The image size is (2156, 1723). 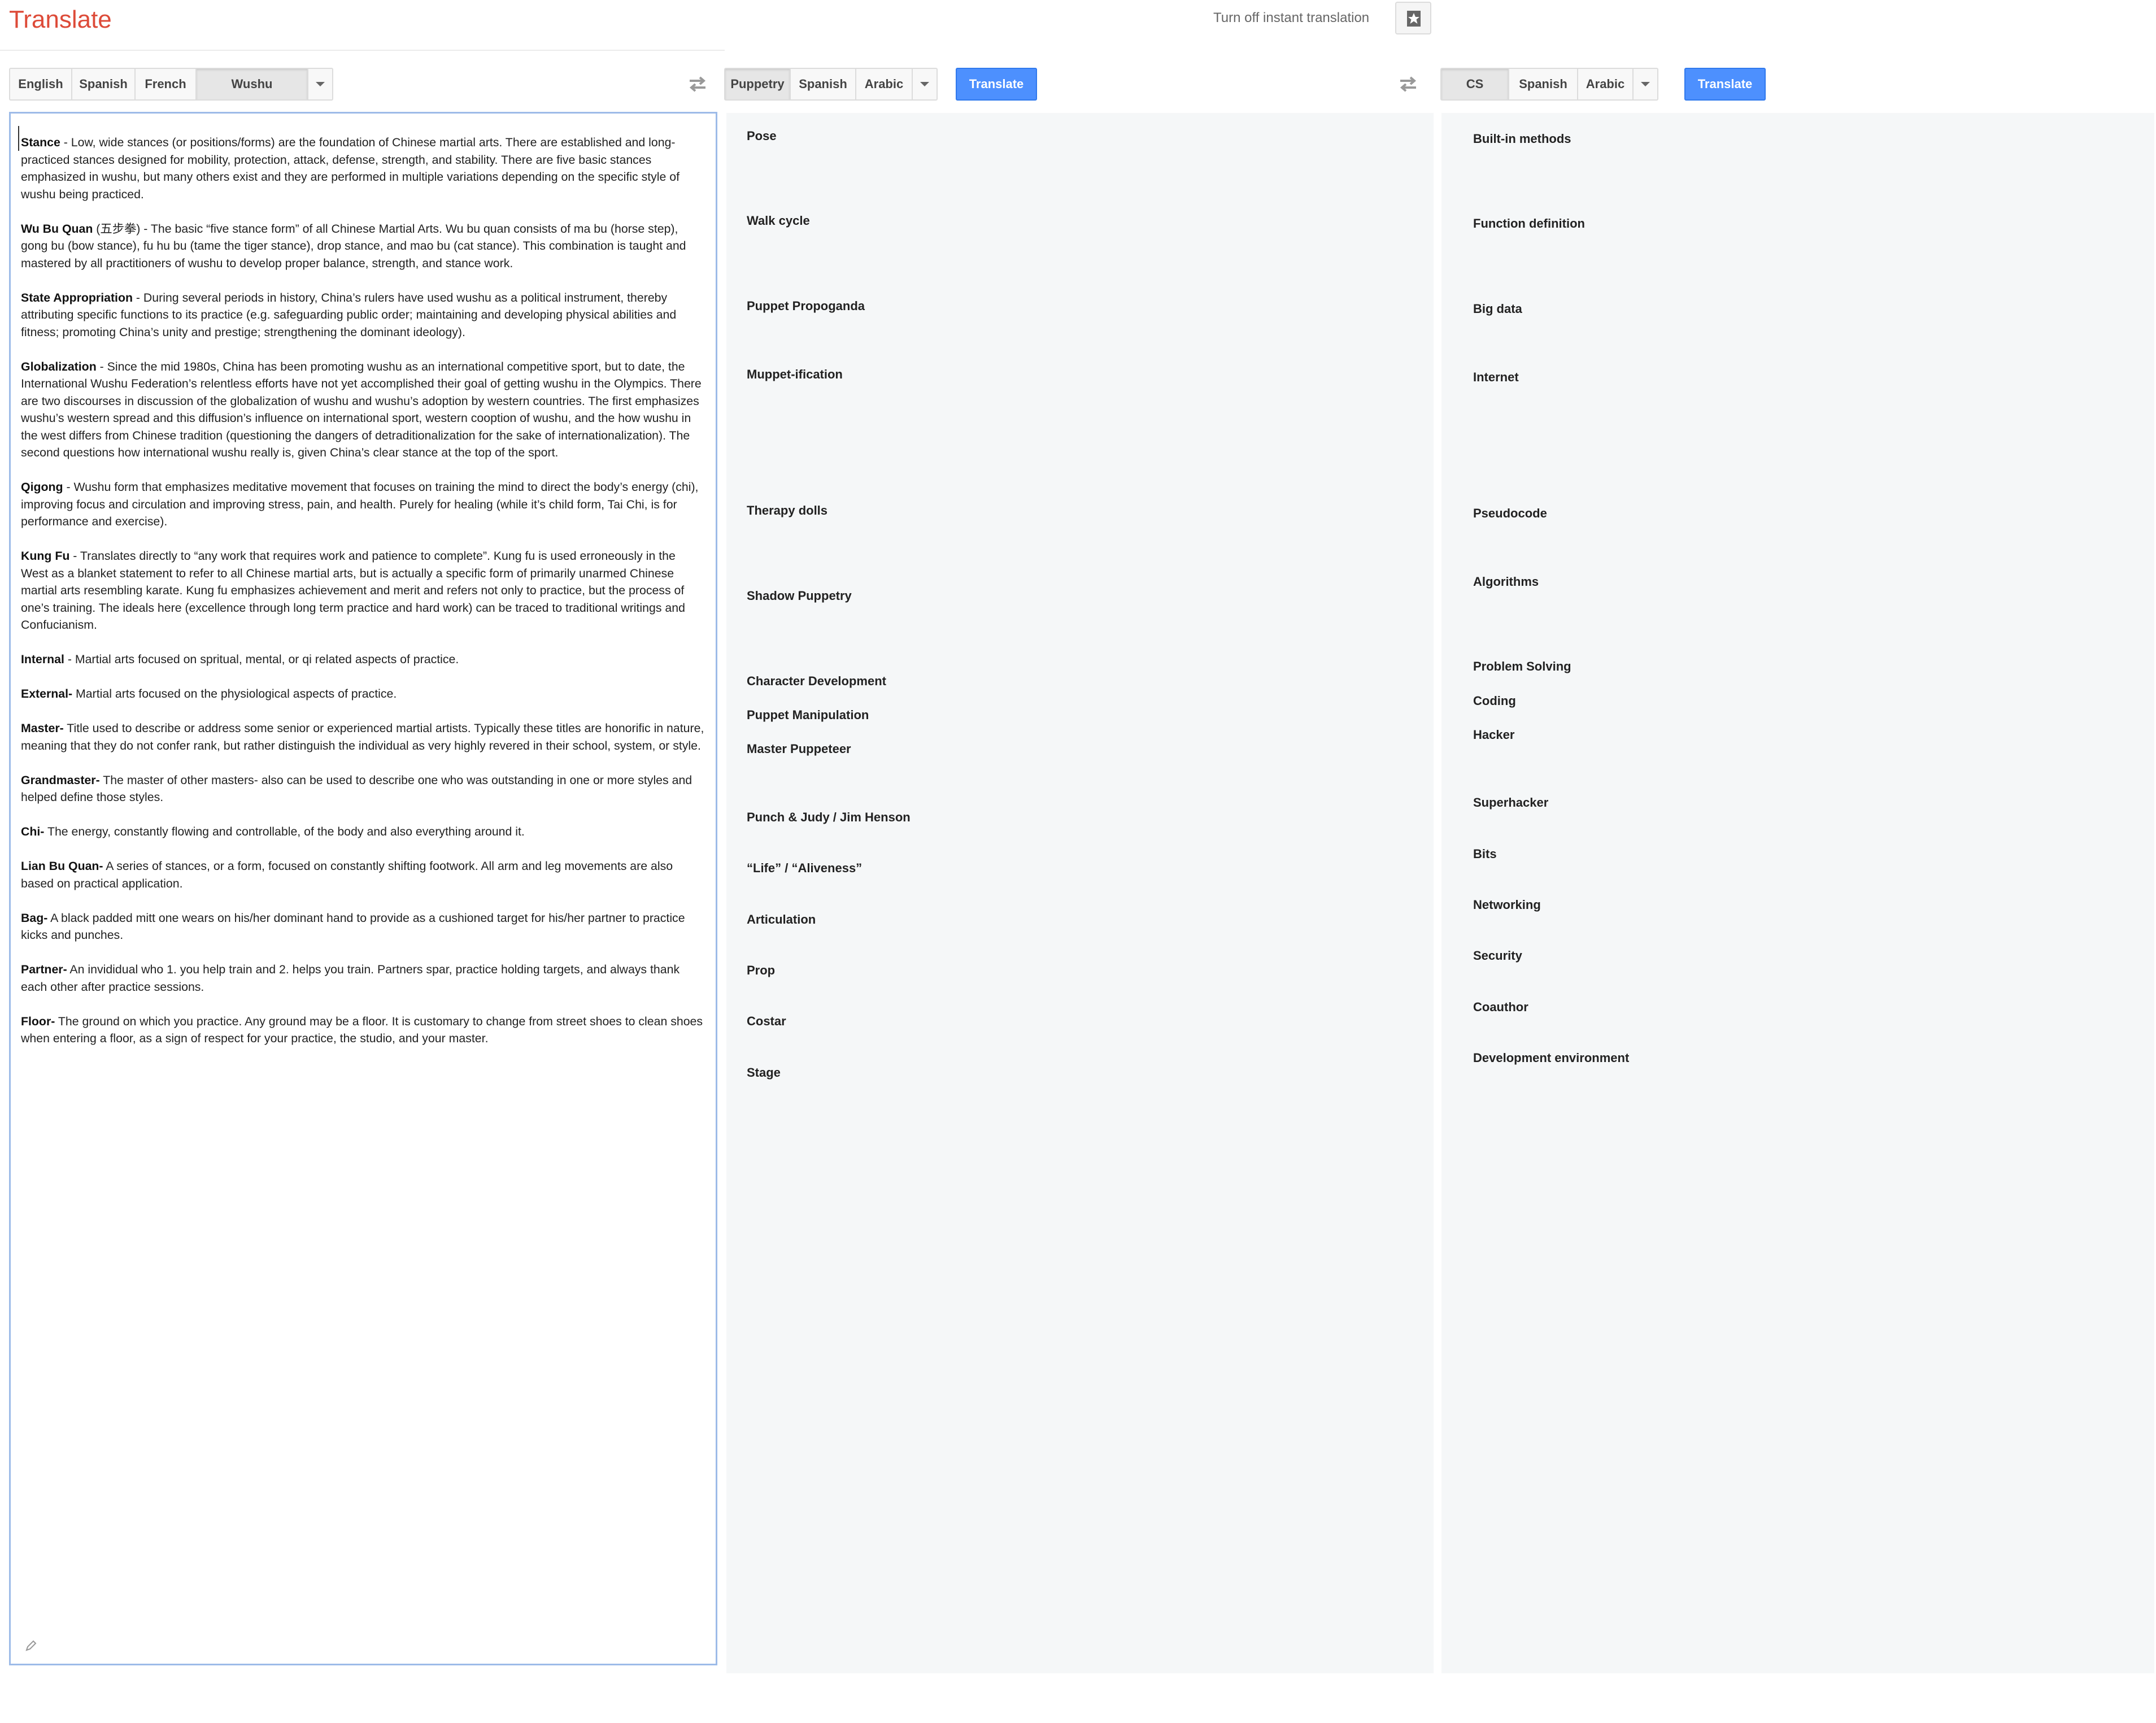 What do you see at coordinates (59, 366) in the screenshot?
I see `glossary-term: Globalization` at bounding box center [59, 366].